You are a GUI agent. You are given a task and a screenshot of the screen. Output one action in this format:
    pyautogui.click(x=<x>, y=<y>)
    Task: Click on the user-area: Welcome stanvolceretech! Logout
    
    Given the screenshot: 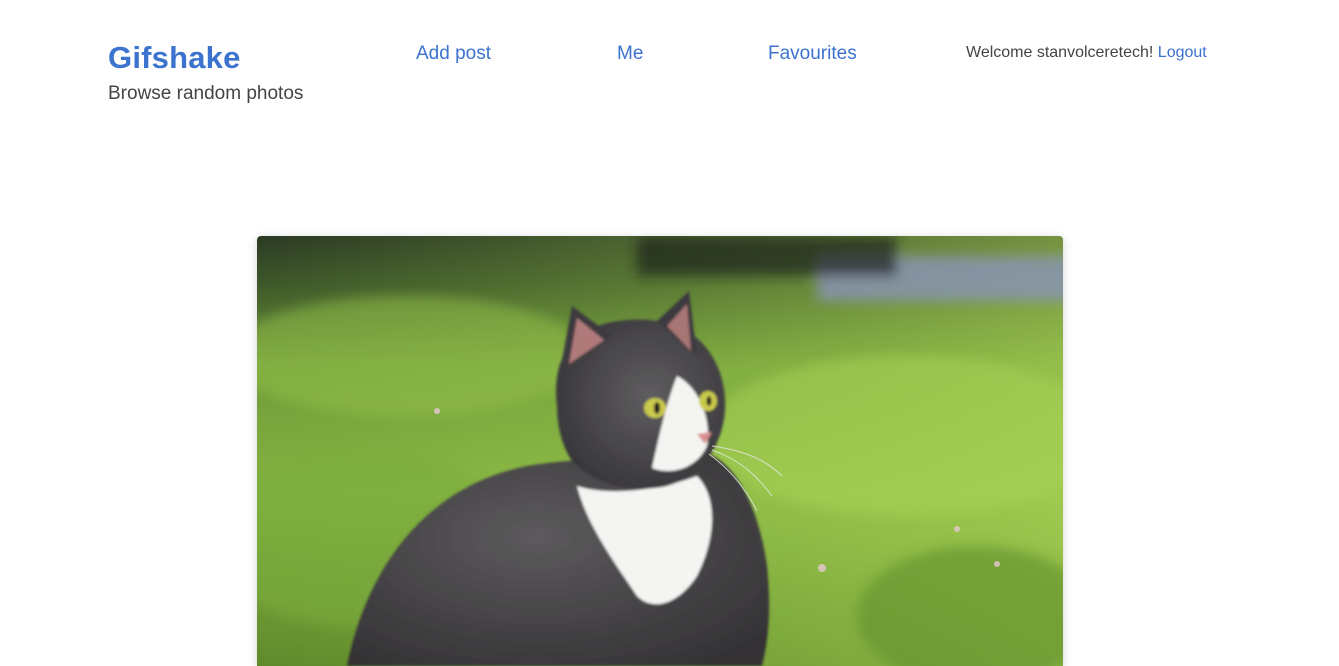 What is the action you would take?
    pyautogui.click(x=1086, y=53)
    